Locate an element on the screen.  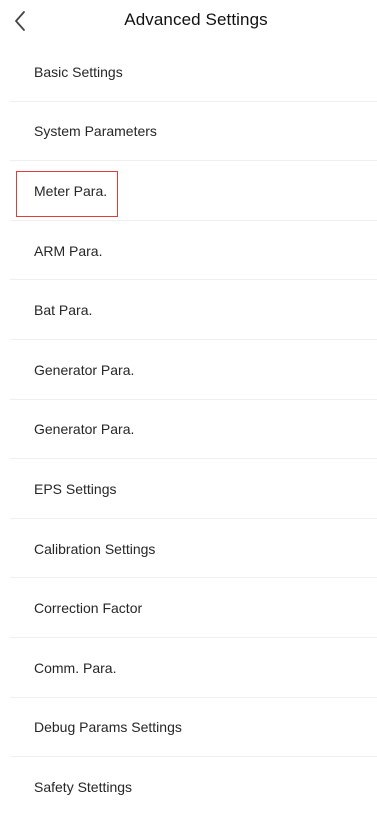
menu-item-eps-settings: EPS Settings is located at coordinates (188, 489).